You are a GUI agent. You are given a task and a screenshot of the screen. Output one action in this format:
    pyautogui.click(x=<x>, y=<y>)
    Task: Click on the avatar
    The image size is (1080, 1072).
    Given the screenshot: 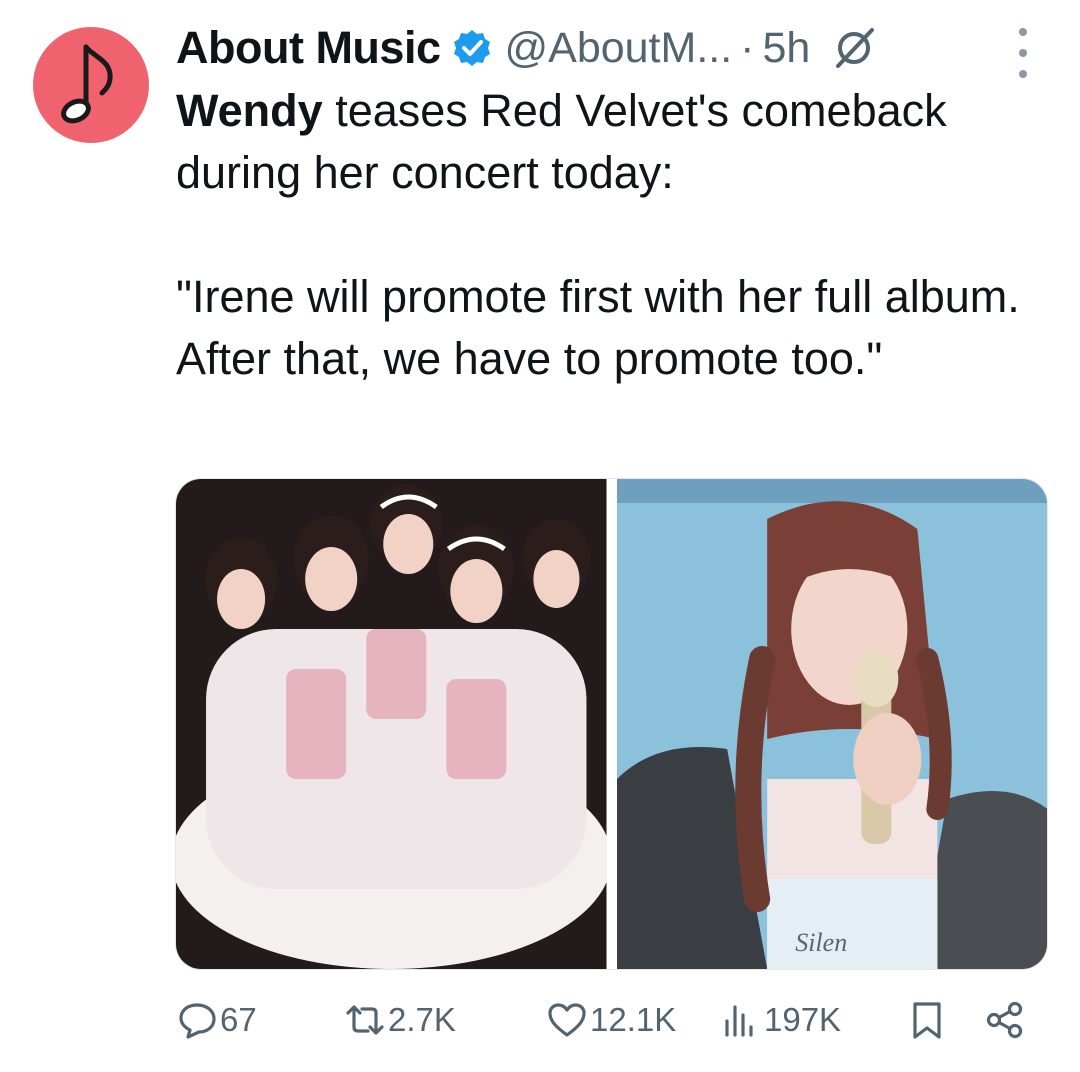 What is the action you would take?
    pyautogui.click(x=91, y=85)
    